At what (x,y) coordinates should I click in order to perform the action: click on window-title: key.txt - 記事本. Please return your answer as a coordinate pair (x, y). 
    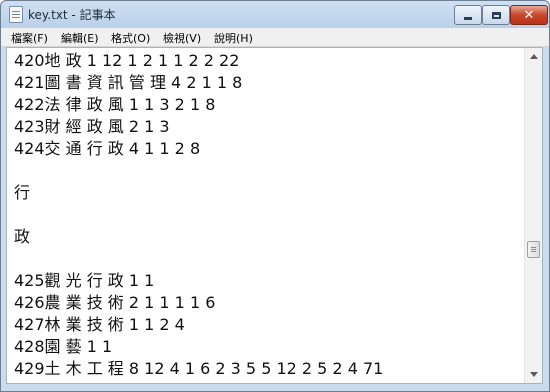
    Looking at the image, I should click on (72, 15).